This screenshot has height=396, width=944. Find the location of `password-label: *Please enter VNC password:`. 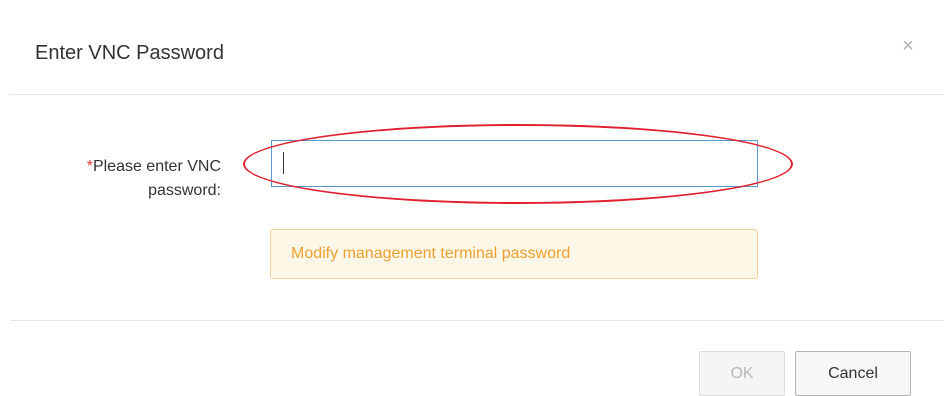

password-label: *Please enter VNC password: is located at coordinates (130, 179).